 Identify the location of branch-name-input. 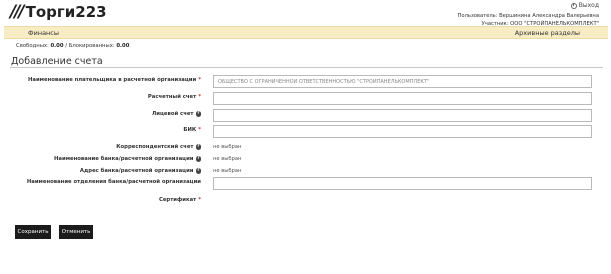
(402, 183).